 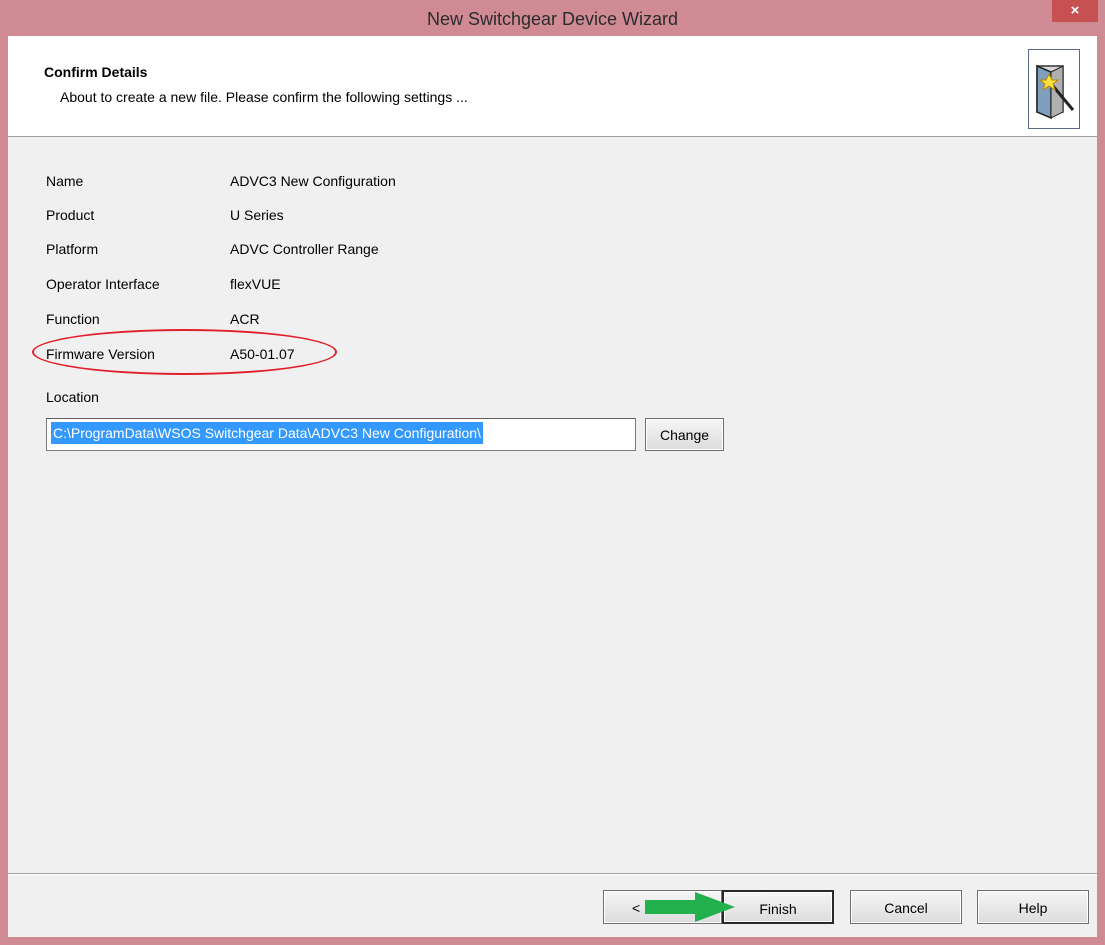 What do you see at coordinates (72, 249) in the screenshot?
I see `platform-label: Platform` at bounding box center [72, 249].